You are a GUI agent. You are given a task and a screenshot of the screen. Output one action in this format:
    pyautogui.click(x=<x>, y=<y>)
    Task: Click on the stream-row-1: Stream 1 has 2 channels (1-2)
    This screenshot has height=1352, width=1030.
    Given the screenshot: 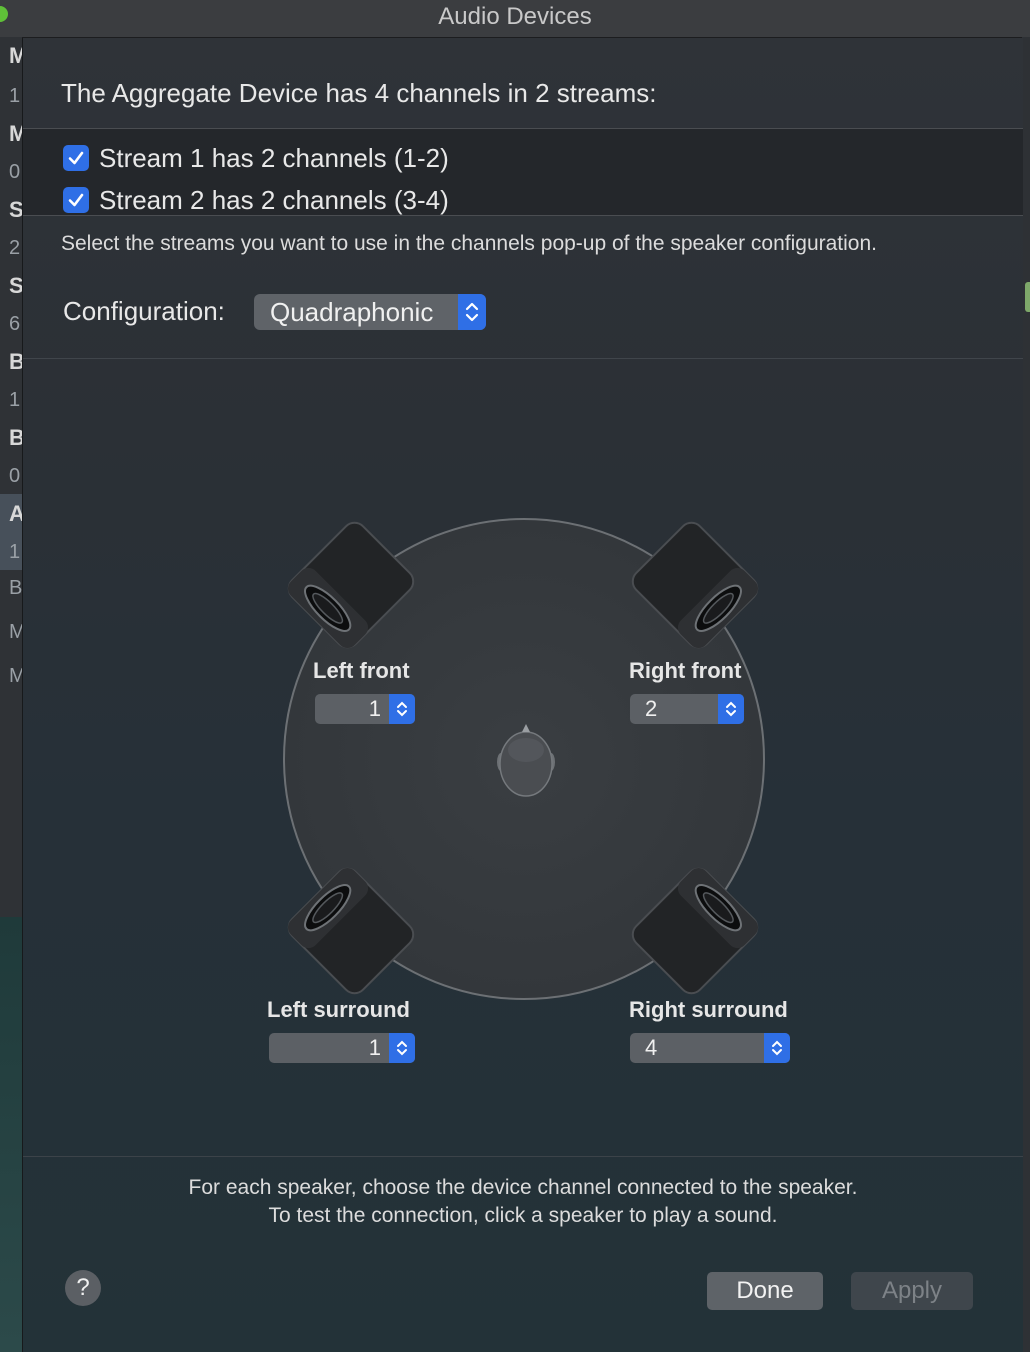 What is the action you would take?
    pyautogui.click(x=256, y=158)
    